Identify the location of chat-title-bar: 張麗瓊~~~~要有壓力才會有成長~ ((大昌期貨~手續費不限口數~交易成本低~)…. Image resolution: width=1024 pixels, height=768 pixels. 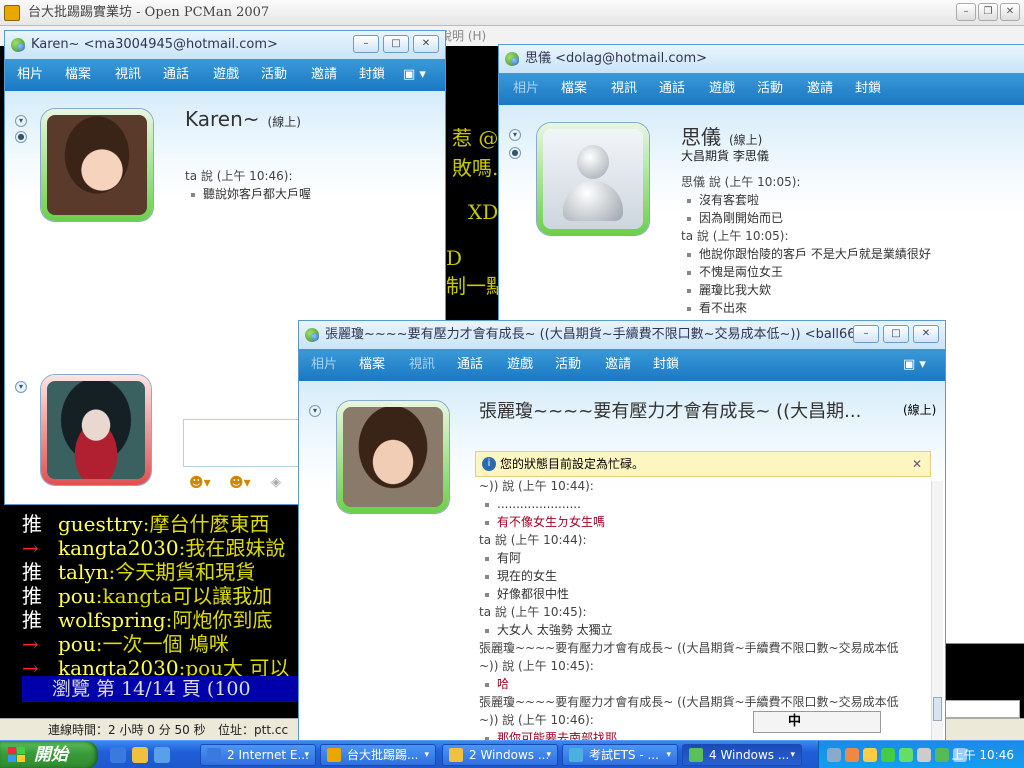
(622, 335).